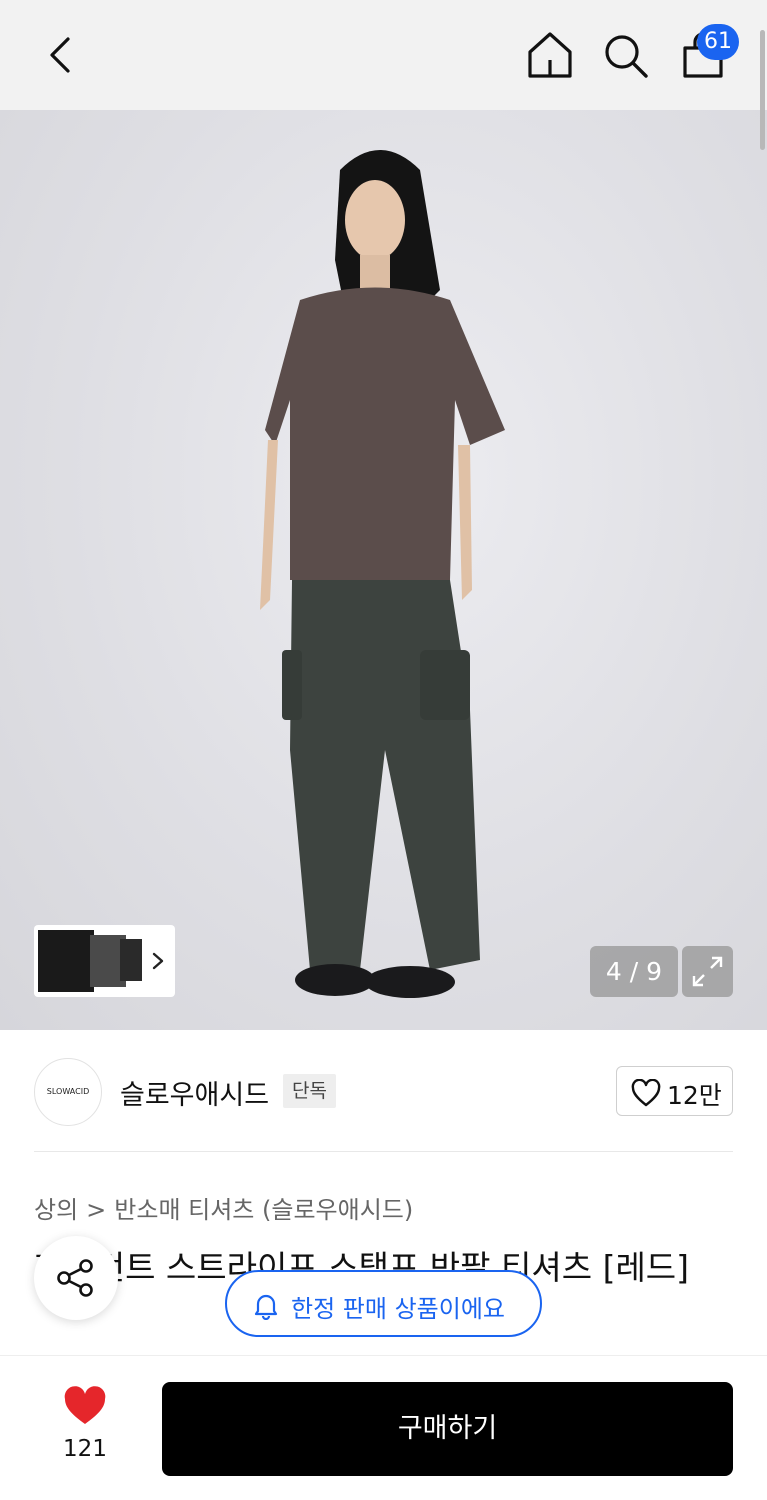 The height and width of the screenshot is (1500, 767). I want to click on exclusive-tag: 단독, so click(309, 1091).